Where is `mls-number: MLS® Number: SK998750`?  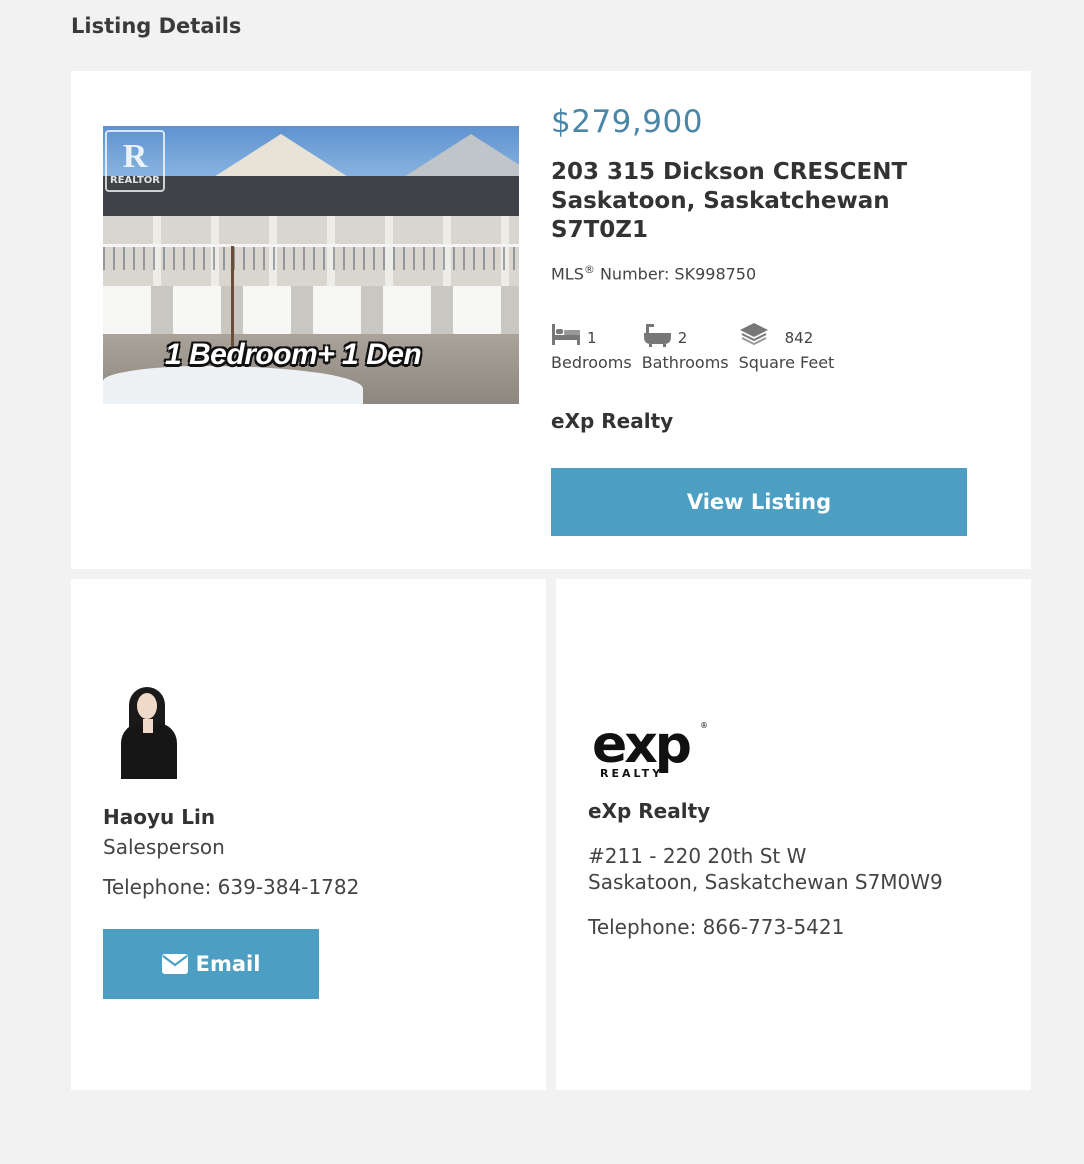 mls-number: MLS® Number: SK998750 is located at coordinates (654, 273).